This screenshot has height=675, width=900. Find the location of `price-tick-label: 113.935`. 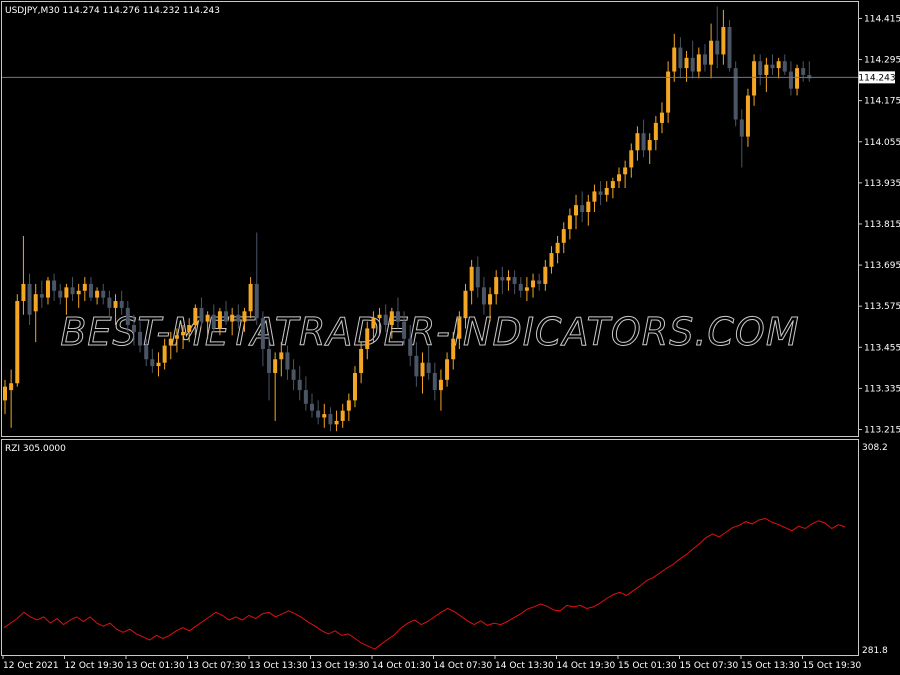

price-tick-label: 113.935 is located at coordinates (882, 184).